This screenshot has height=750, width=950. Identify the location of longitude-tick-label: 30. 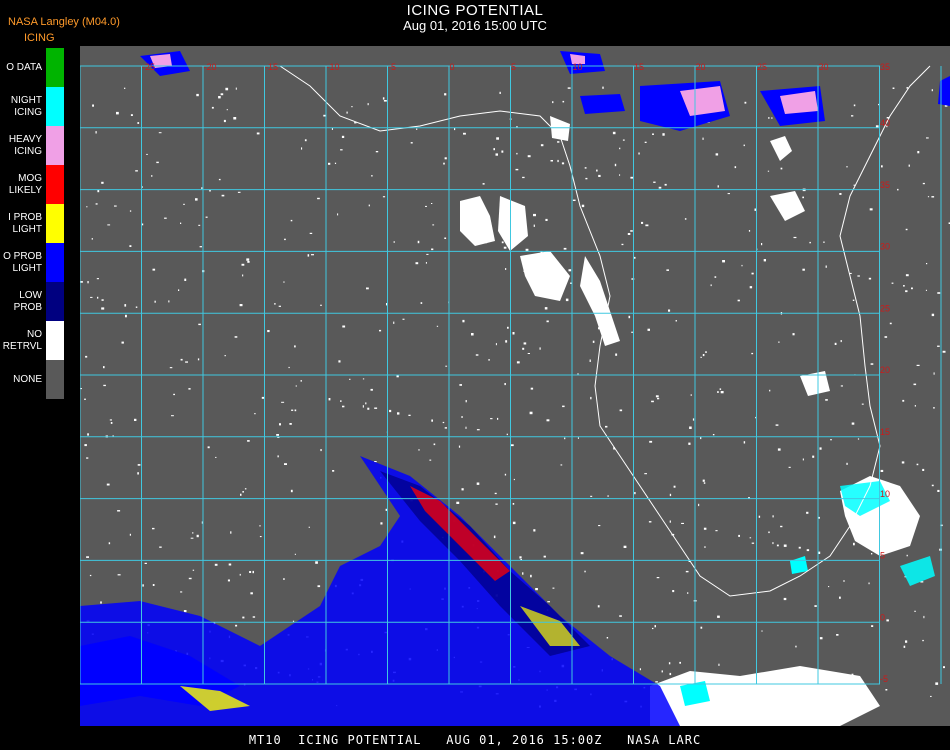
(824, 67).